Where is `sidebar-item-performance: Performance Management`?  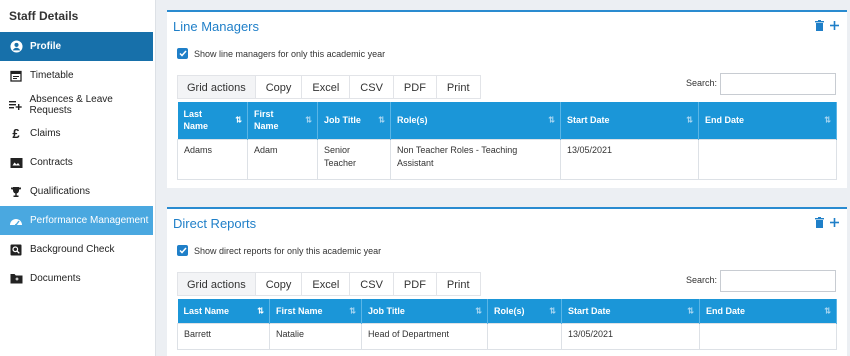
sidebar-item-performance: Performance Management is located at coordinates (76, 220).